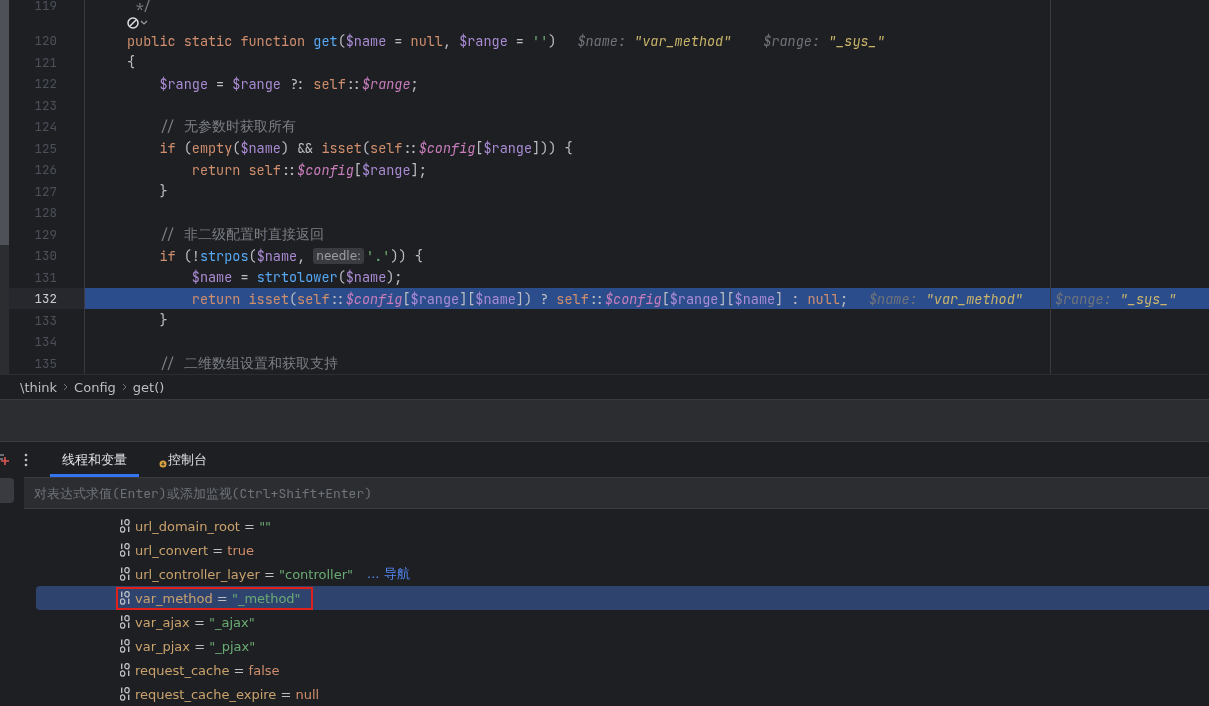  Describe the element at coordinates (39, 387) in the screenshot. I see `breadcrumb: \think` at that location.